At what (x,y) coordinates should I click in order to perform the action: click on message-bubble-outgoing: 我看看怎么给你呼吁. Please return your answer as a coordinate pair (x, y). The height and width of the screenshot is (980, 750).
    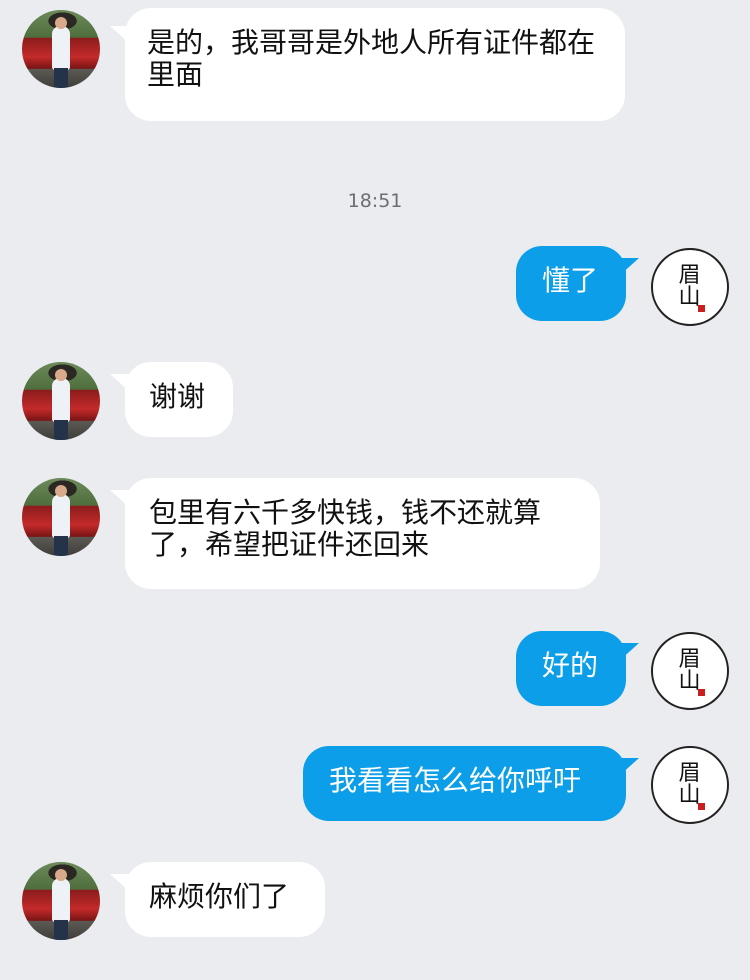
    Looking at the image, I should click on (464, 783).